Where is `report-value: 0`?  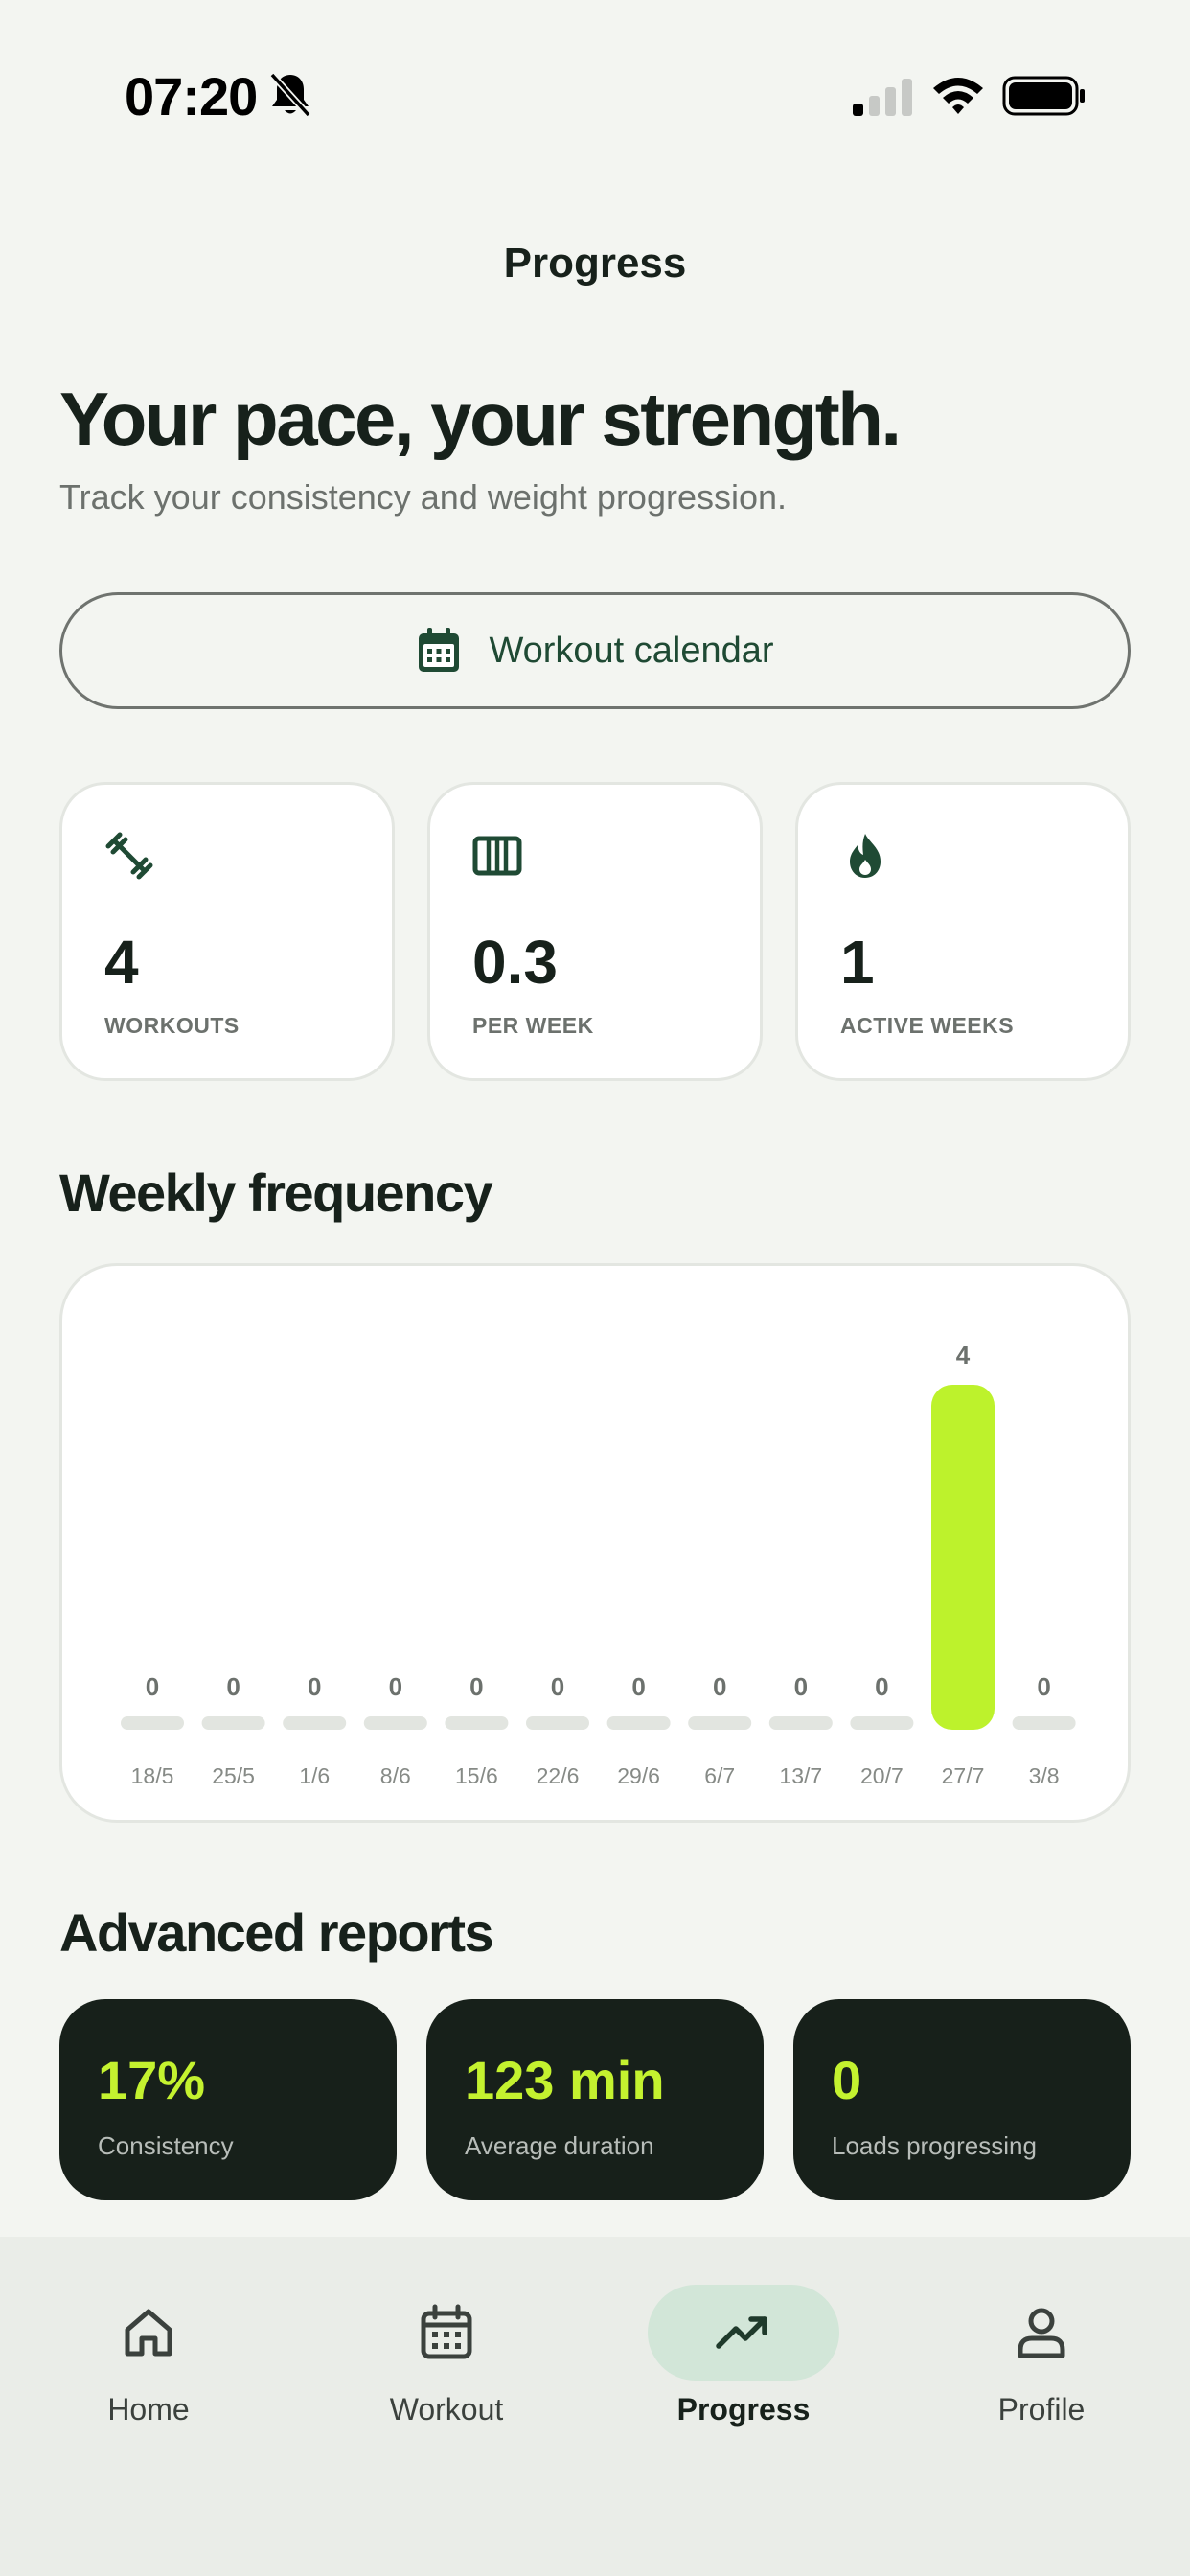 report-value: 0 is located at coordinates (847, 2080).